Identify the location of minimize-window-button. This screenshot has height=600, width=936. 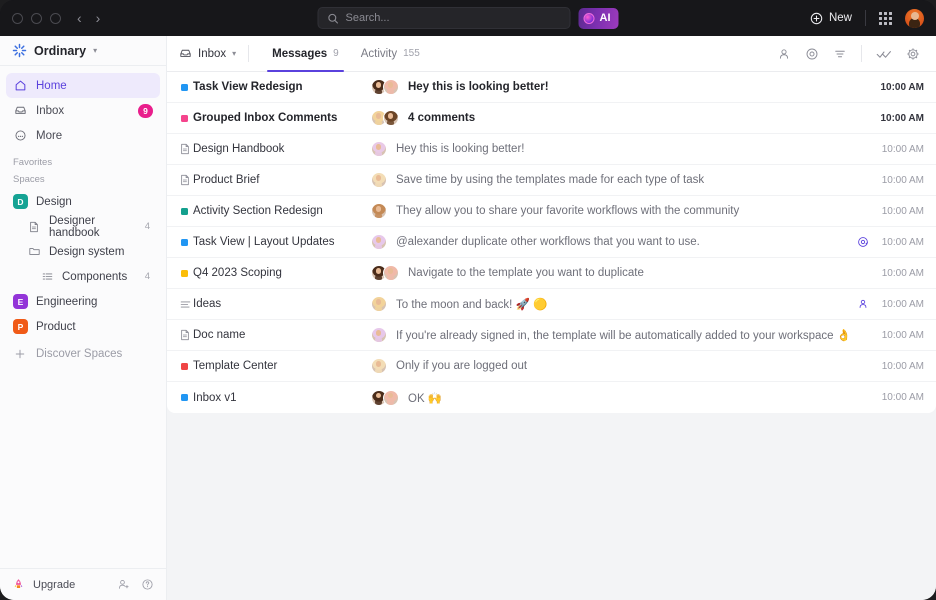
(36, 18).